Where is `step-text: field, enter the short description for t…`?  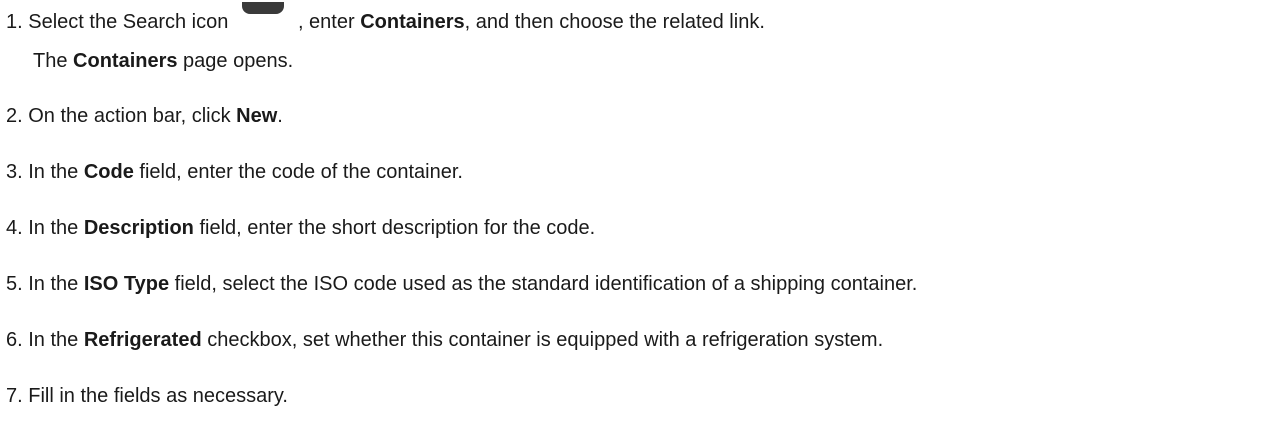 step-text: field, enter the short description for t… is located at coordinates (394, 228).